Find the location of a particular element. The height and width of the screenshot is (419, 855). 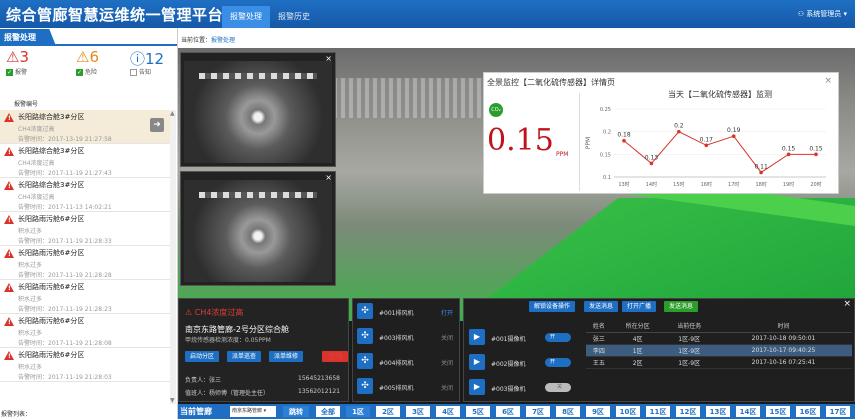

tab-alarm-handling: 报警处理 is located at coordinates (246, 17).